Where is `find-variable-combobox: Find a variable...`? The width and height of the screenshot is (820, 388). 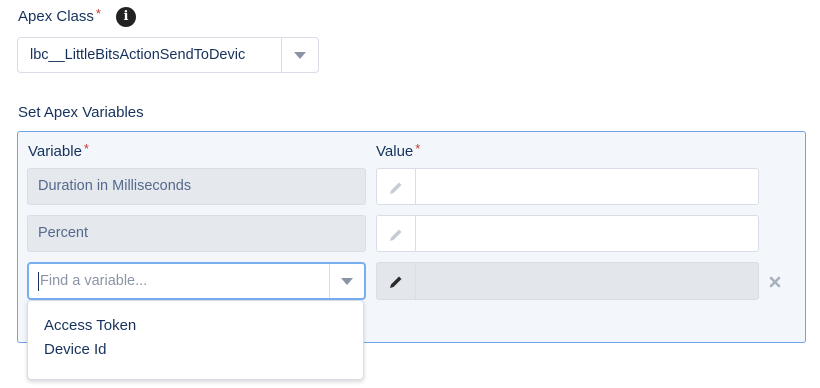
find-variable-combobox: Find a variable... is located at coordinates (196, 281).